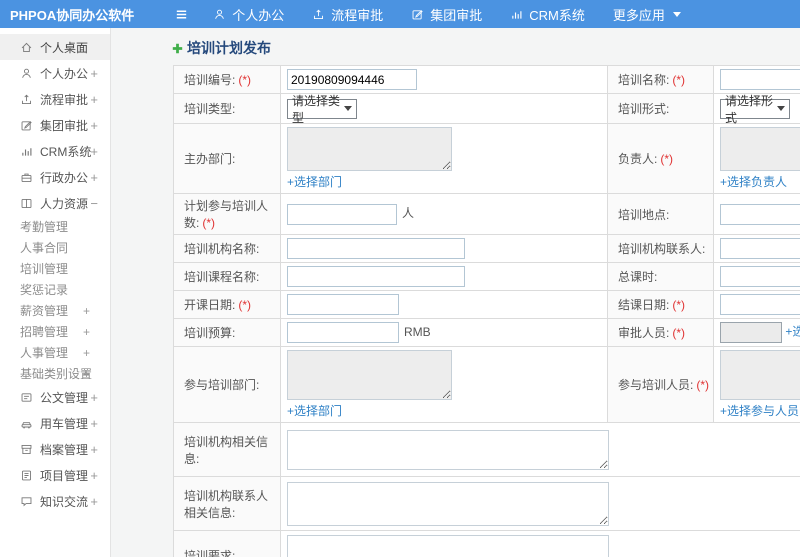 The width and height of the screenshot is (800, 557). Describe the element at coordinates (26, 177) in the screenshot. I see `briefcase-icon` at that location.